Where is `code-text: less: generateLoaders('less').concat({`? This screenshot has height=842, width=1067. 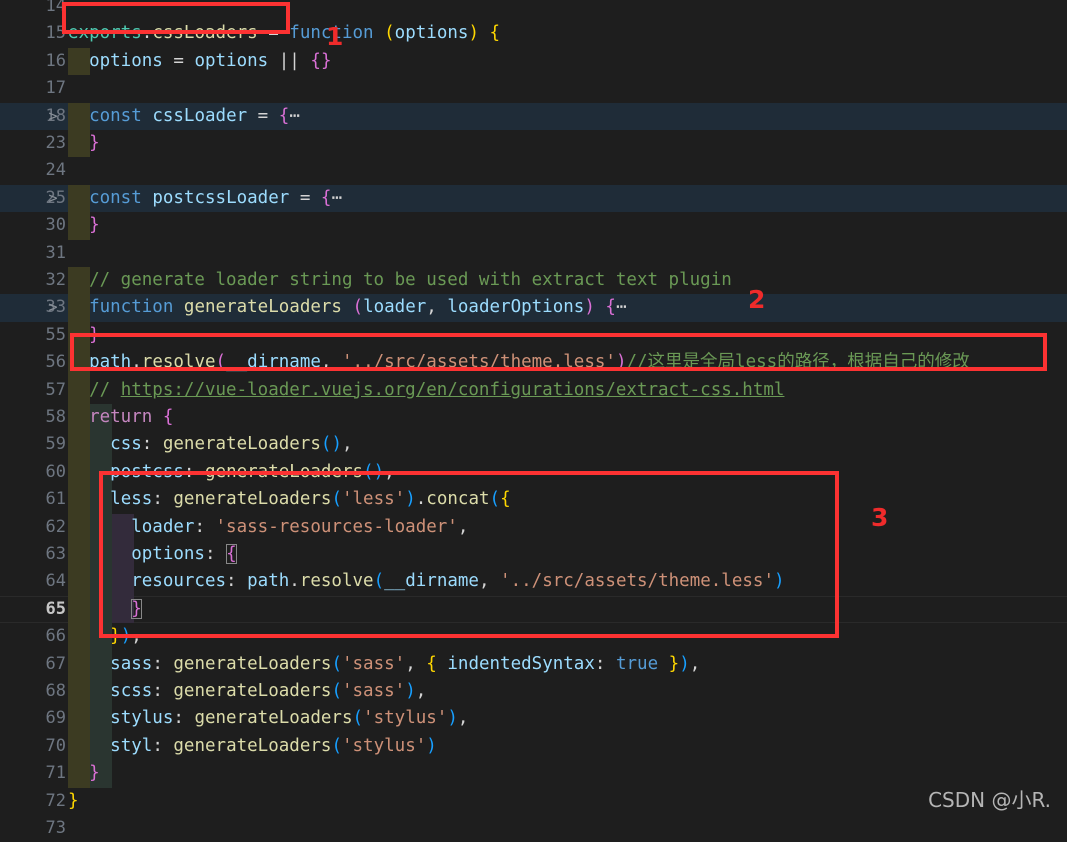
code-text: less: generateLoaders('less').concat({ is located at coordinates (289, 499).